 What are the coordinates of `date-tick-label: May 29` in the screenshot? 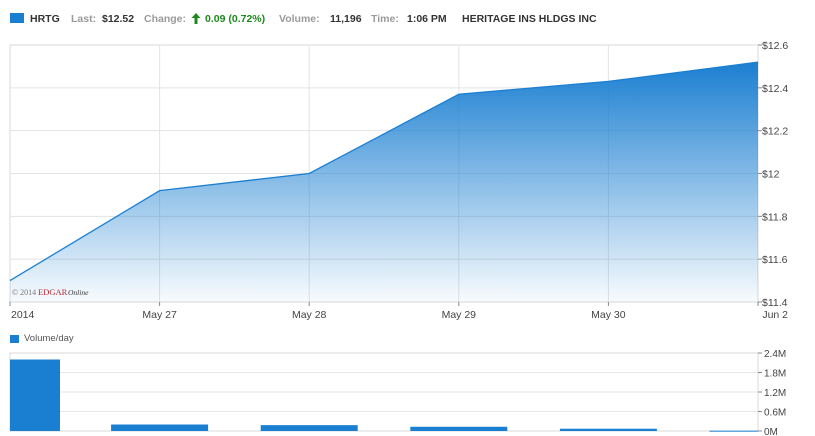 It's located at (459, 315).